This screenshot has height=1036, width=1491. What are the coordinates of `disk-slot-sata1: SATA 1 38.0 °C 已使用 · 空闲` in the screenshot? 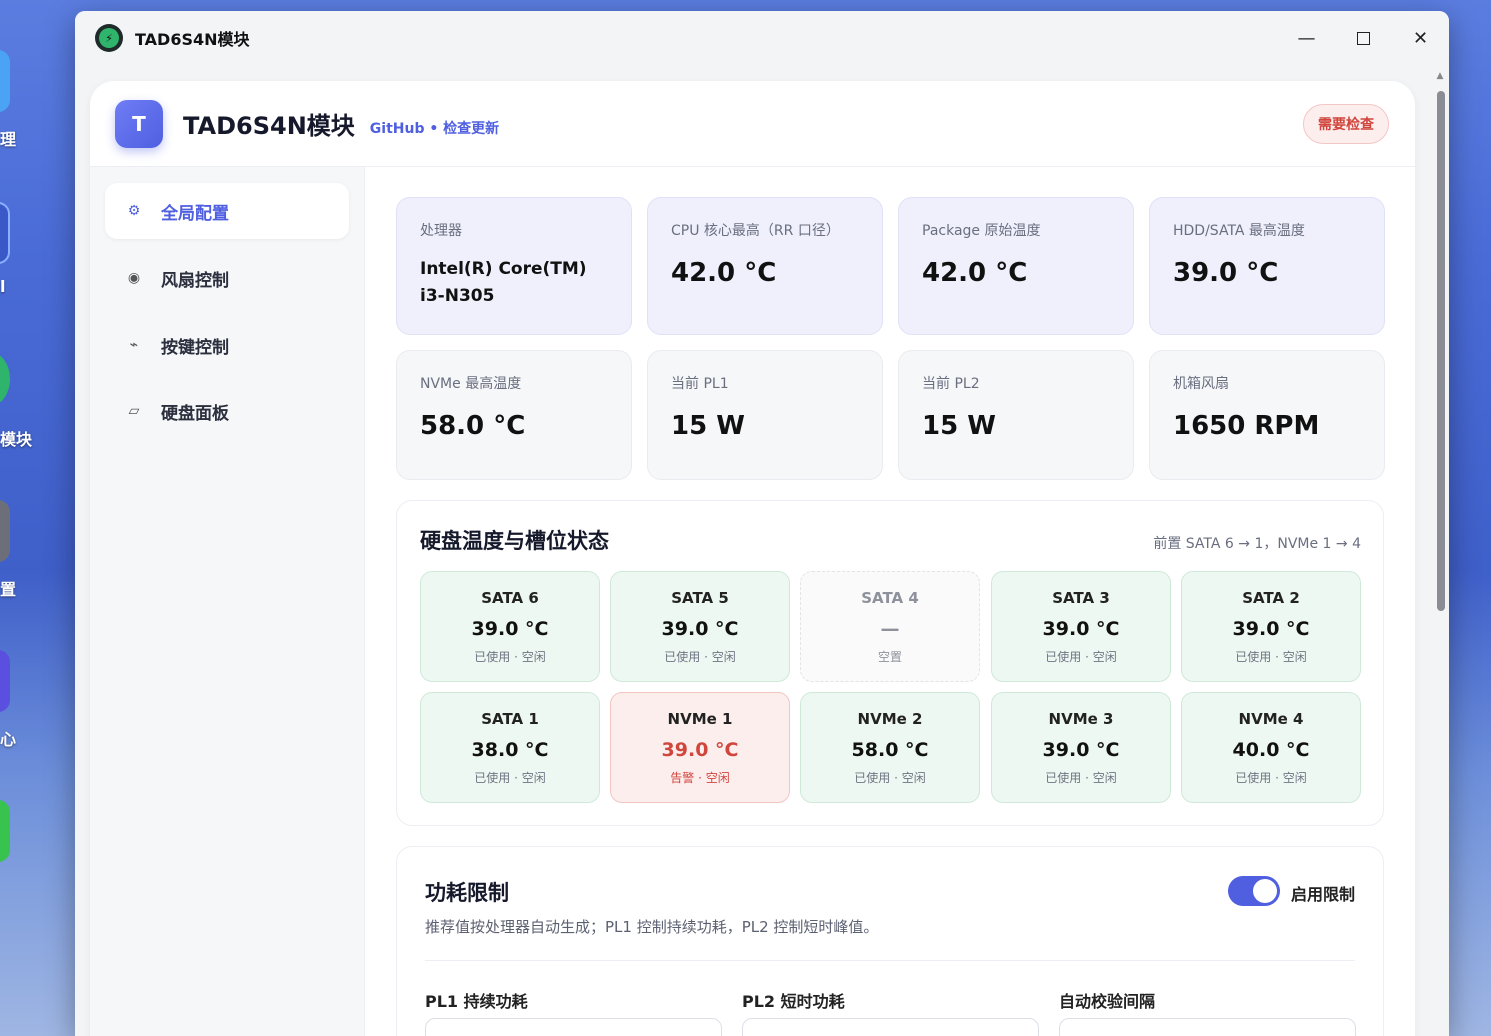 It's located at (510, 747).